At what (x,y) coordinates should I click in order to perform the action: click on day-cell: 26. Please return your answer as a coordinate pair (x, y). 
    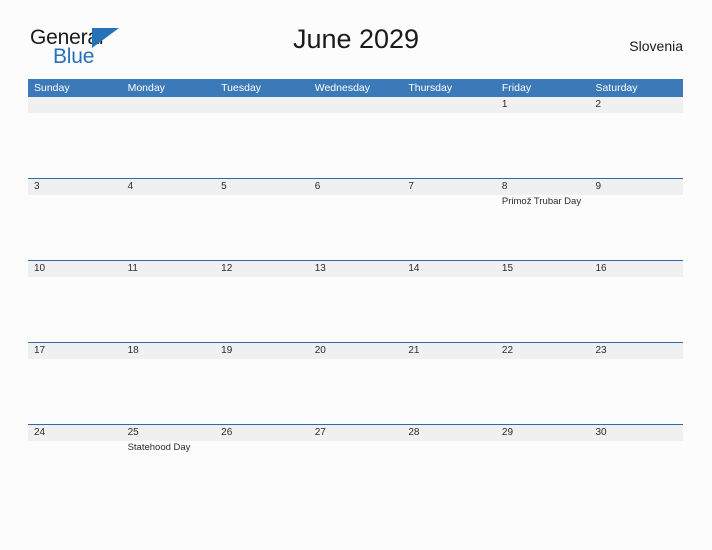
    Looking at the image, I should click on (262, 465).